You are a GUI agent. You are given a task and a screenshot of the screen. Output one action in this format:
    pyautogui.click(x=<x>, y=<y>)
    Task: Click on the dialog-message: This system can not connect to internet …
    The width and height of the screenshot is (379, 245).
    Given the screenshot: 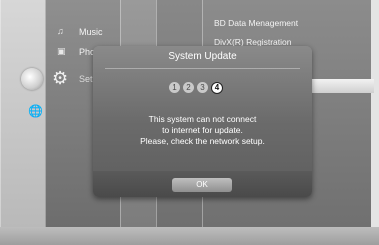 What is the action you would take?
    pyautogui.click(x=202, y=130)
    